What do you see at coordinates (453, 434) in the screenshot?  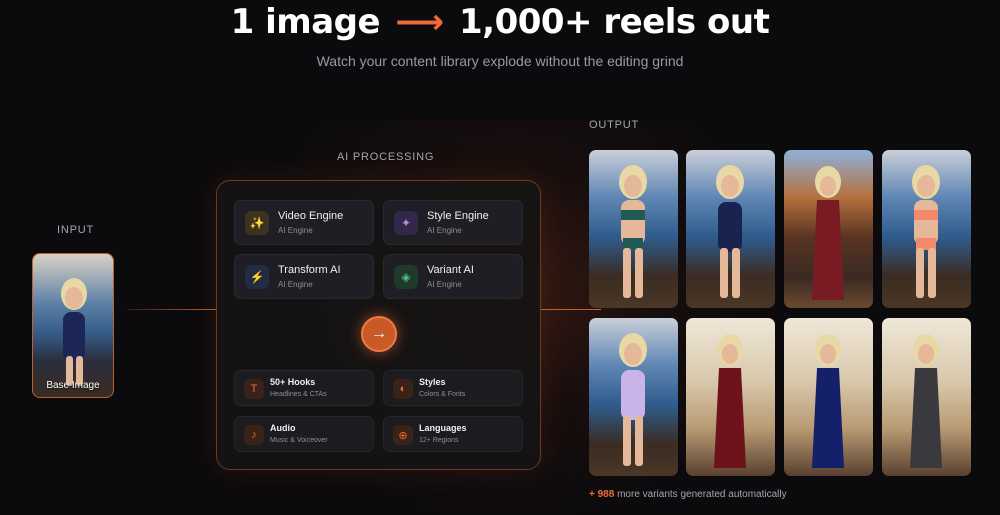 I see `feature-languages: ⊕ Languages 12+ Regions` at bounding box center [453, 434].